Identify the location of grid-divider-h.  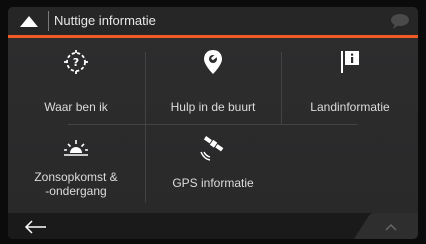
(213, 124).